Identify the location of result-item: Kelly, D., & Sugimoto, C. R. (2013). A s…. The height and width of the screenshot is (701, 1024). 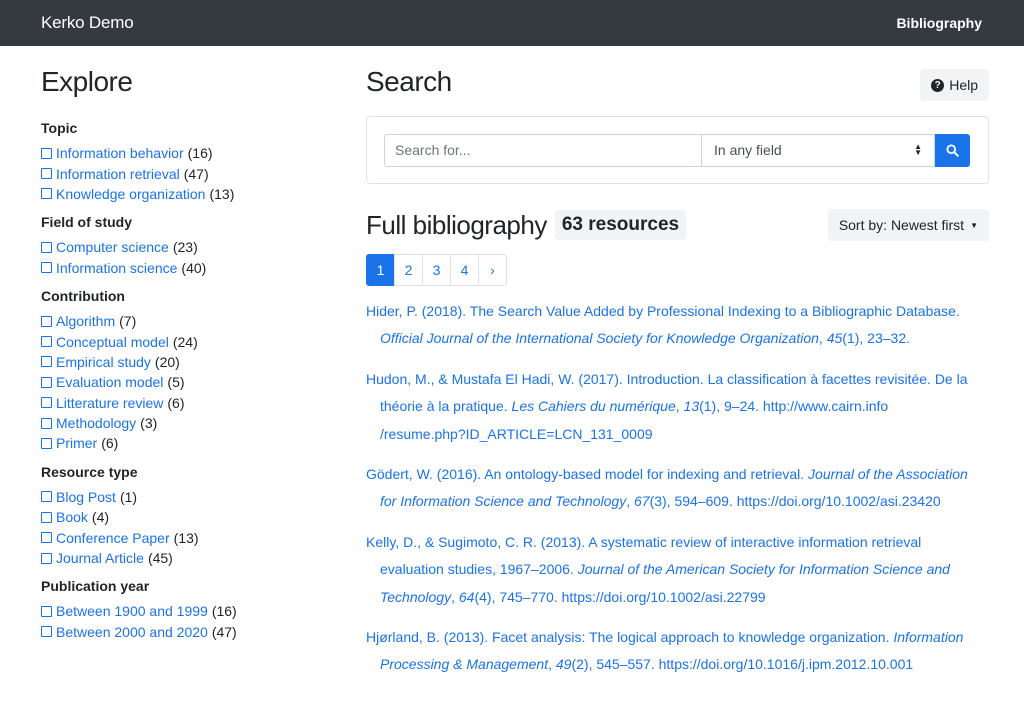
(677, 570).